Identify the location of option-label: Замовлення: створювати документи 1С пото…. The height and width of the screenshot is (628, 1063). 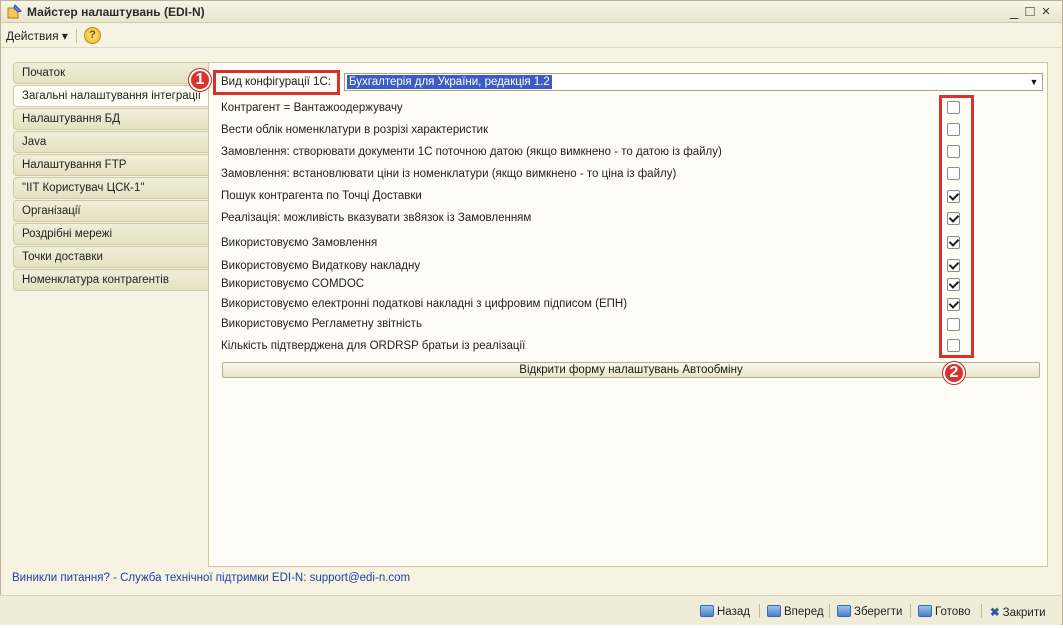
(471, 152).